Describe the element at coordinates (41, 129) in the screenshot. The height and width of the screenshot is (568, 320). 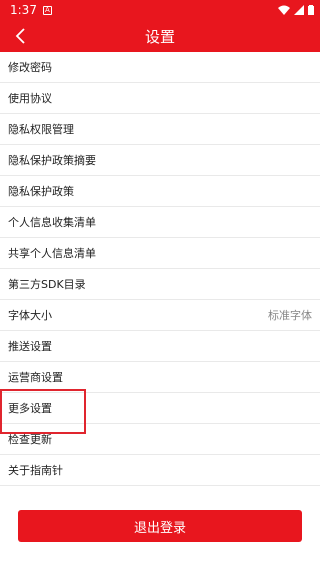
I see `settings-item-label: 隐私权限管理` at that location.